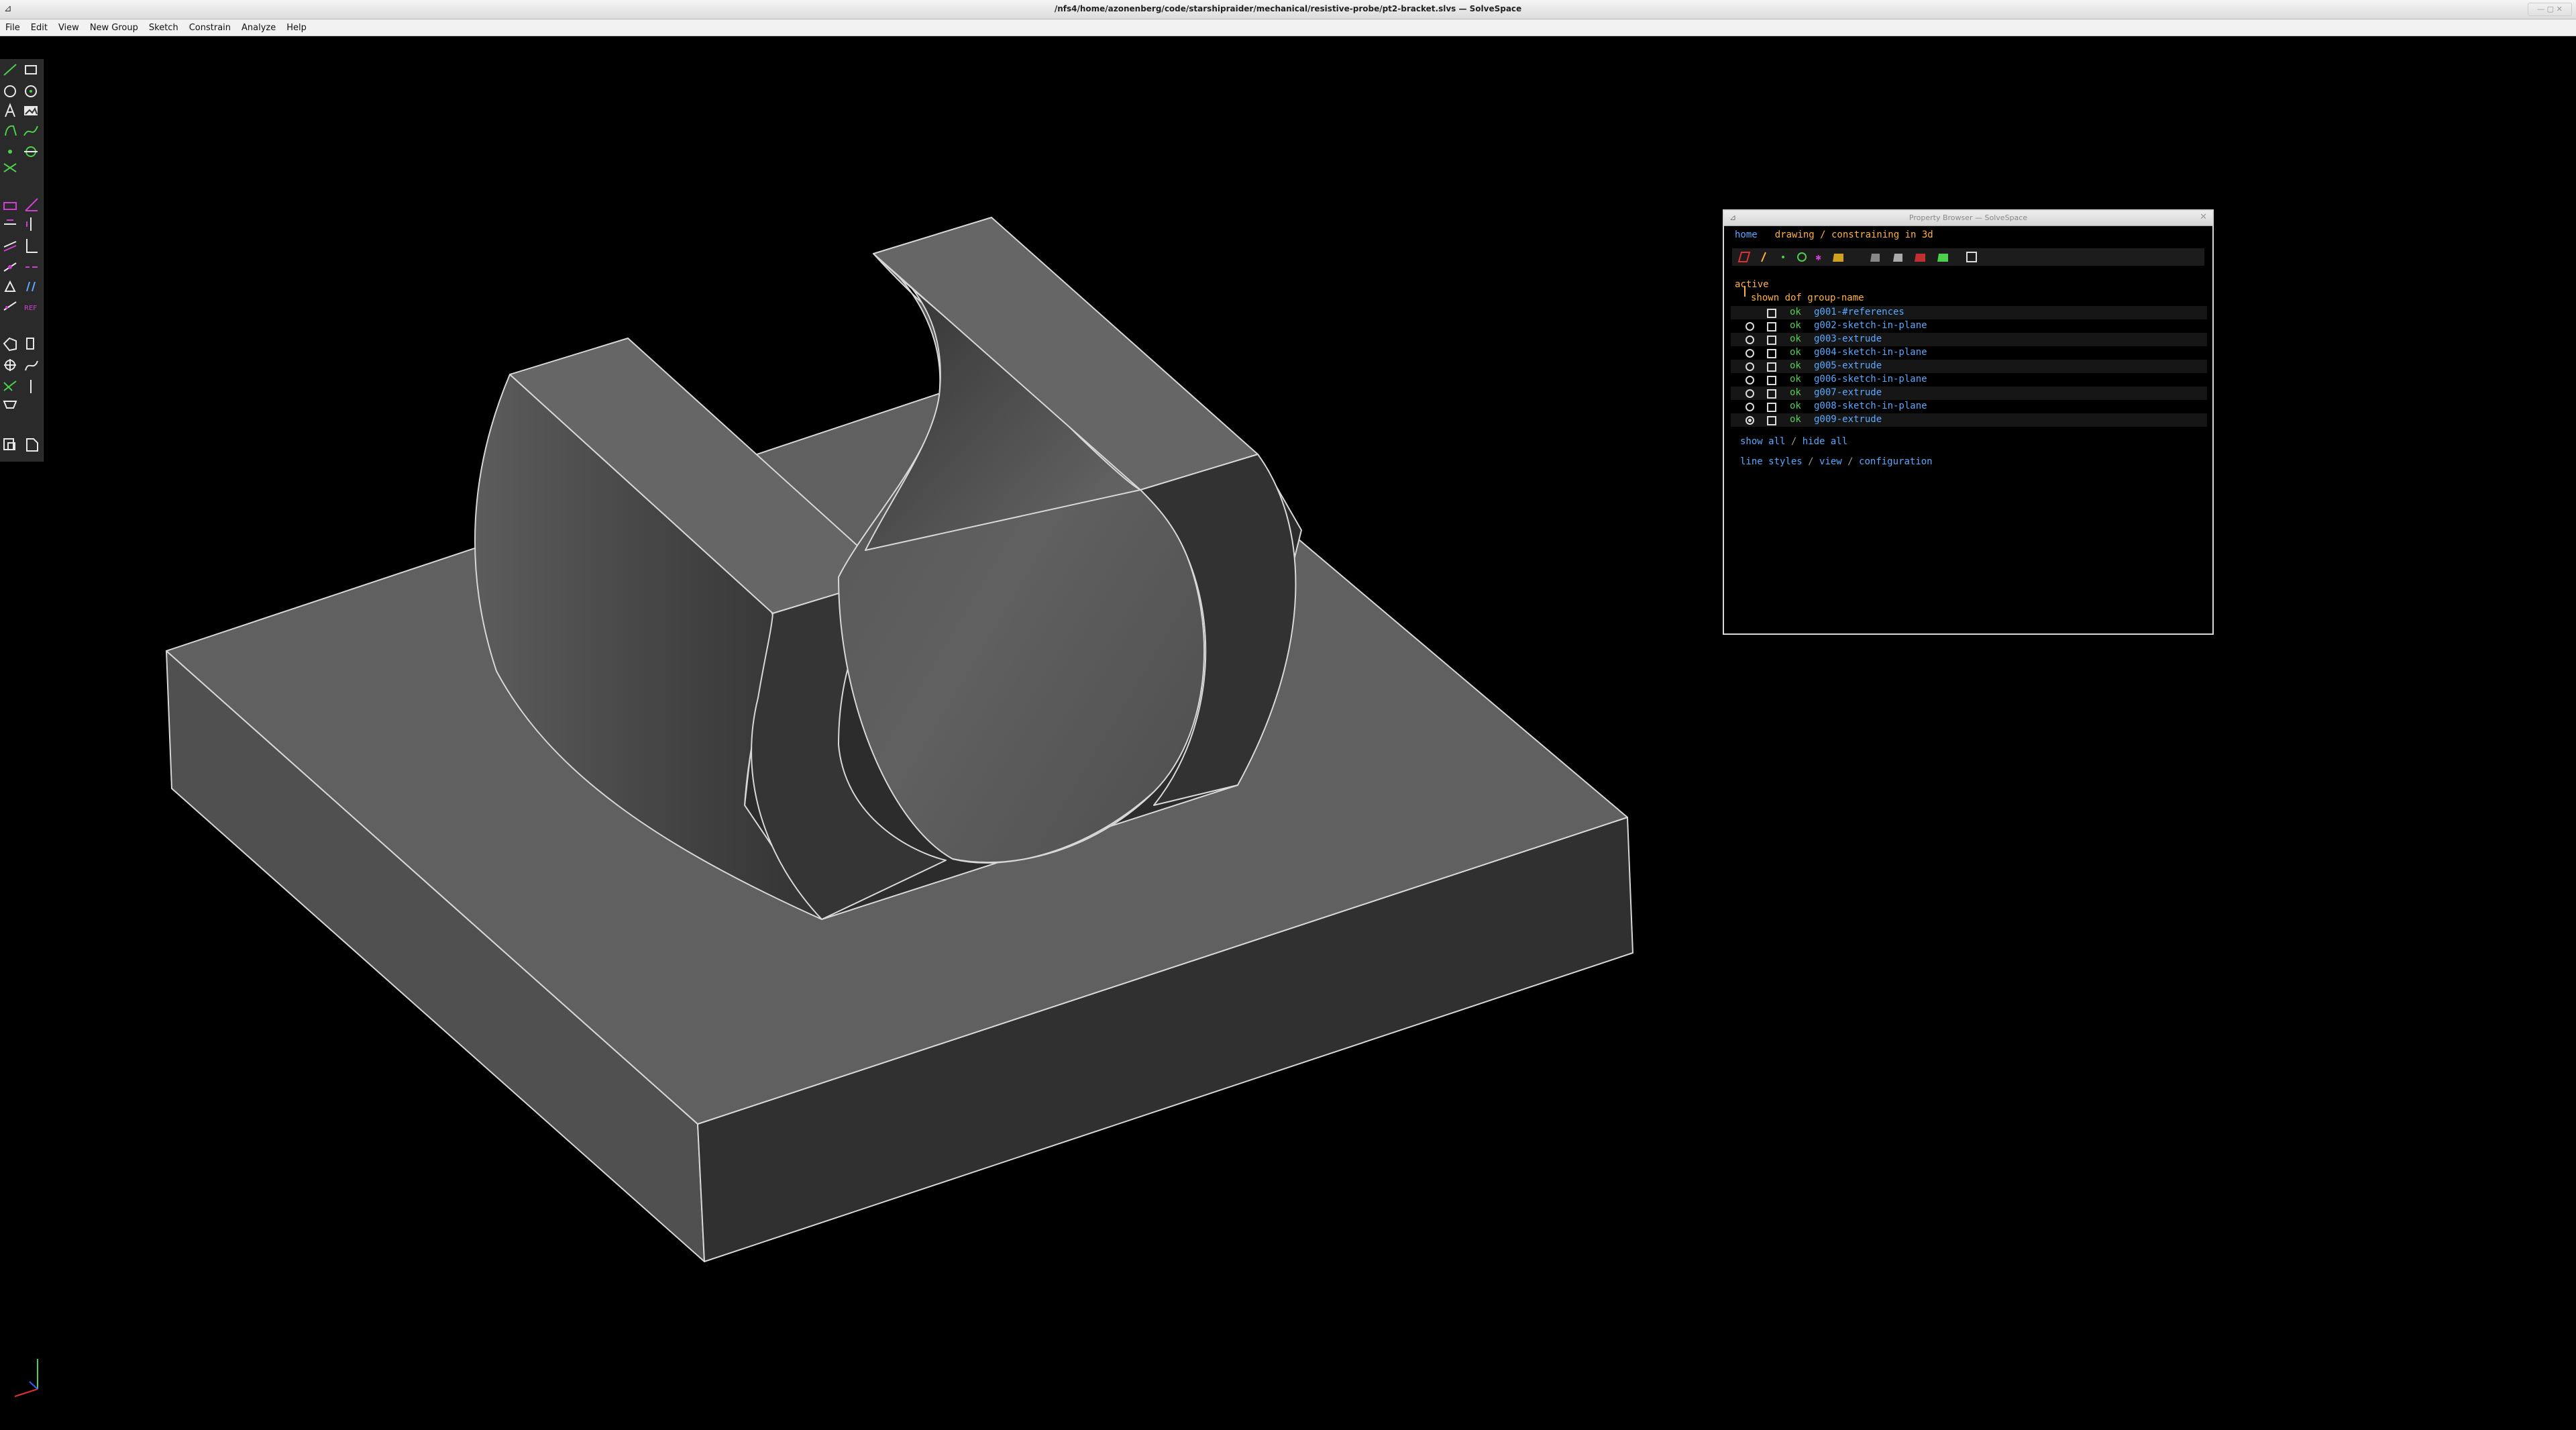  I want to click on menu-edit: Edit, so click(39, 28).